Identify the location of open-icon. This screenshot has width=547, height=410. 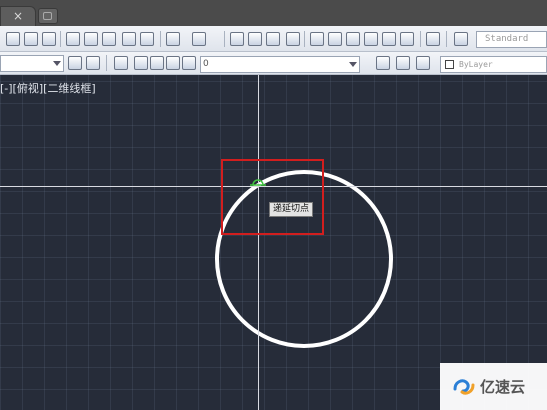
(31, 39).